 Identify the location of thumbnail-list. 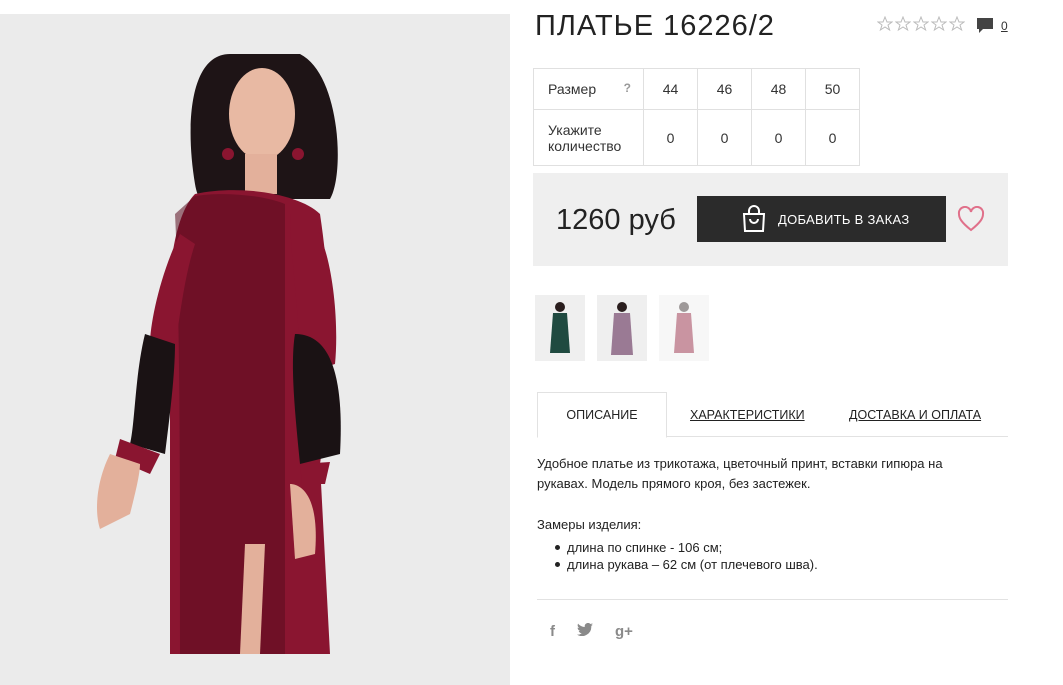
(622, 328).